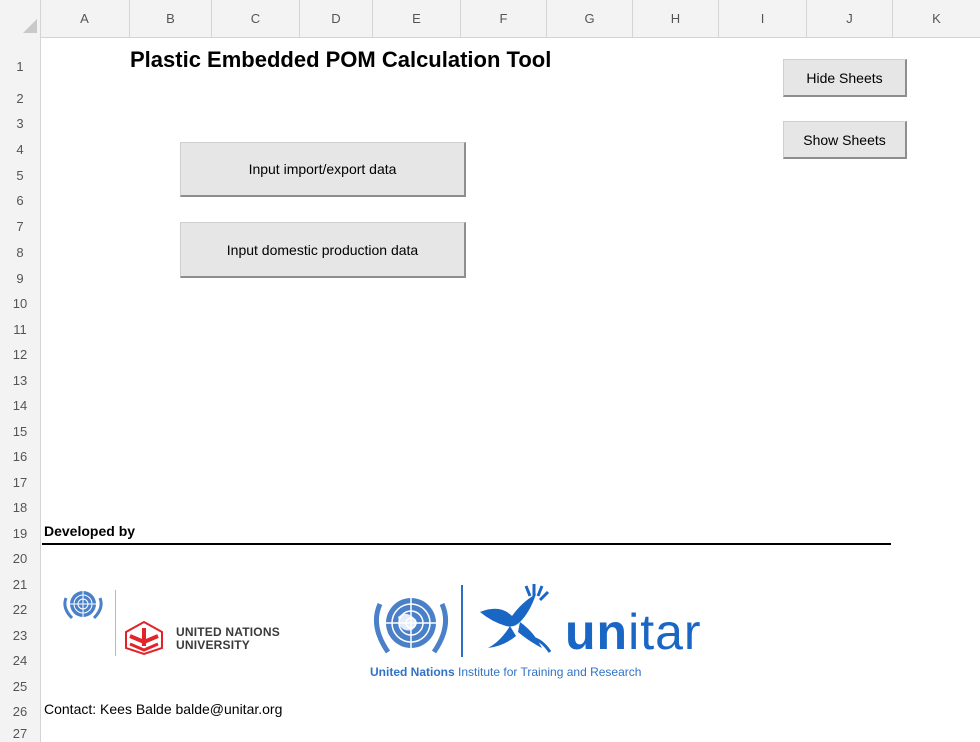 This screenshot has width=980, height=742. I want to click on unu-logo-divider, so click(115, 623).